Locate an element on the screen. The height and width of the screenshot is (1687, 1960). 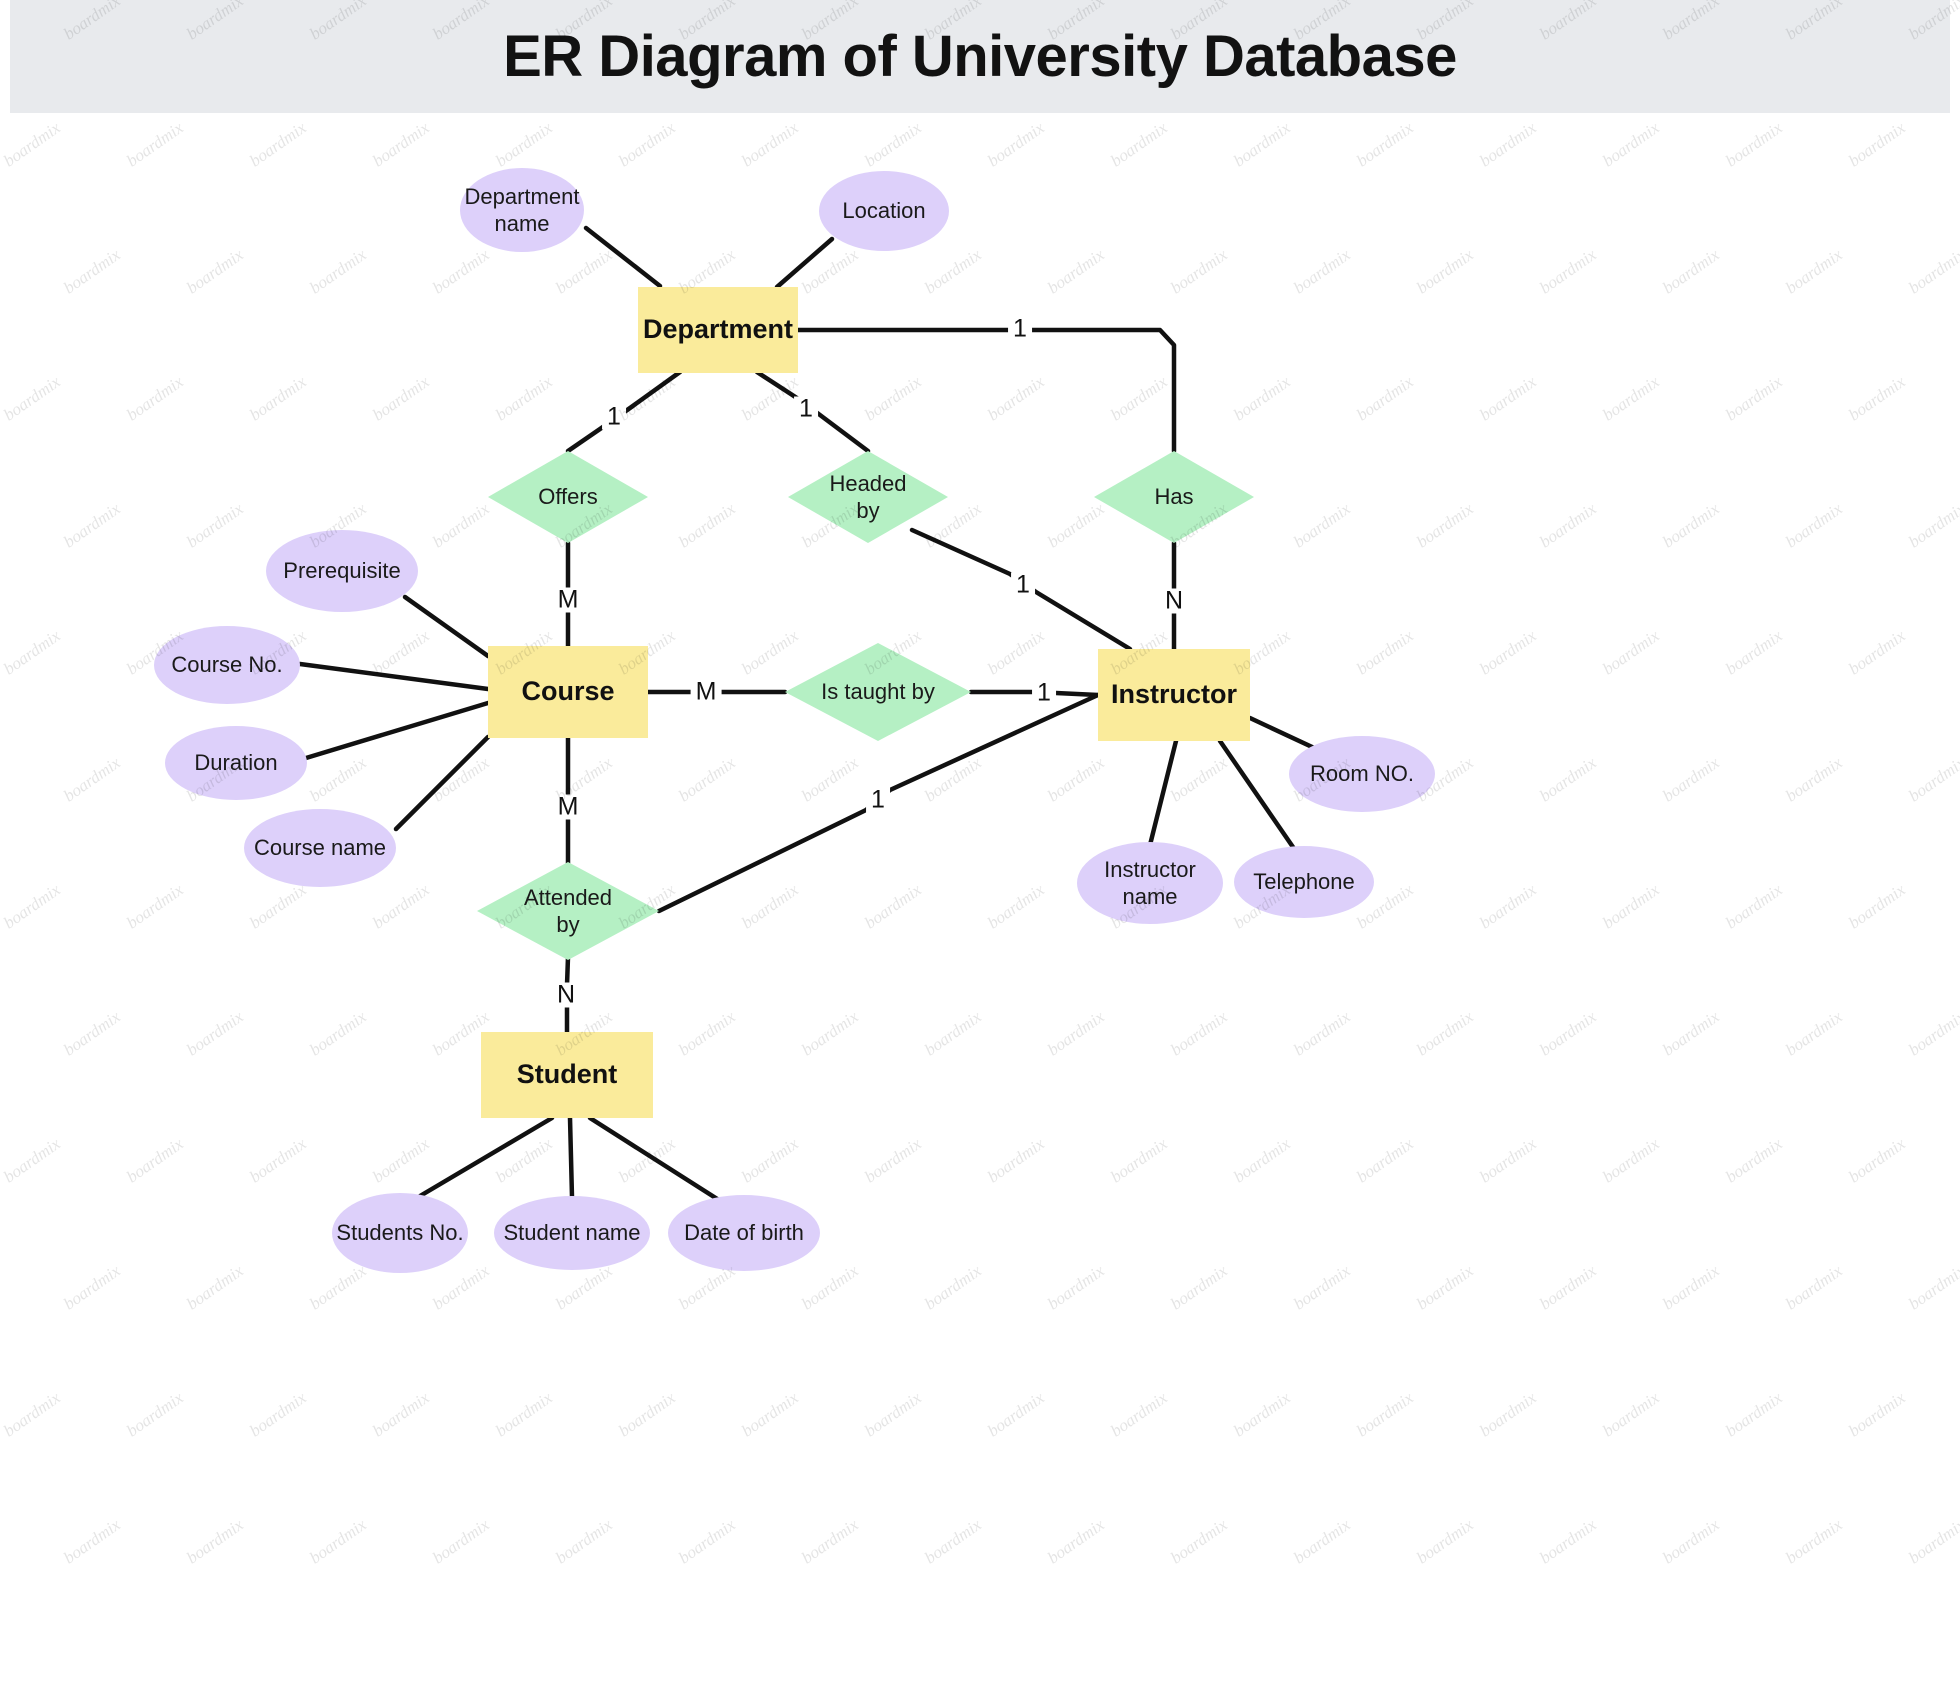
attribute-label: Students No. is located at coordinates (400, 1233).